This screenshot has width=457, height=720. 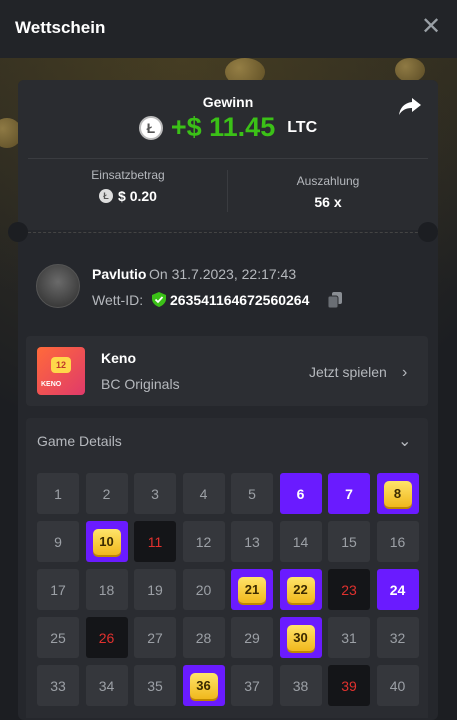 I want to click on bet-id-label: Wett-ID:, so click(x=118, y=300).